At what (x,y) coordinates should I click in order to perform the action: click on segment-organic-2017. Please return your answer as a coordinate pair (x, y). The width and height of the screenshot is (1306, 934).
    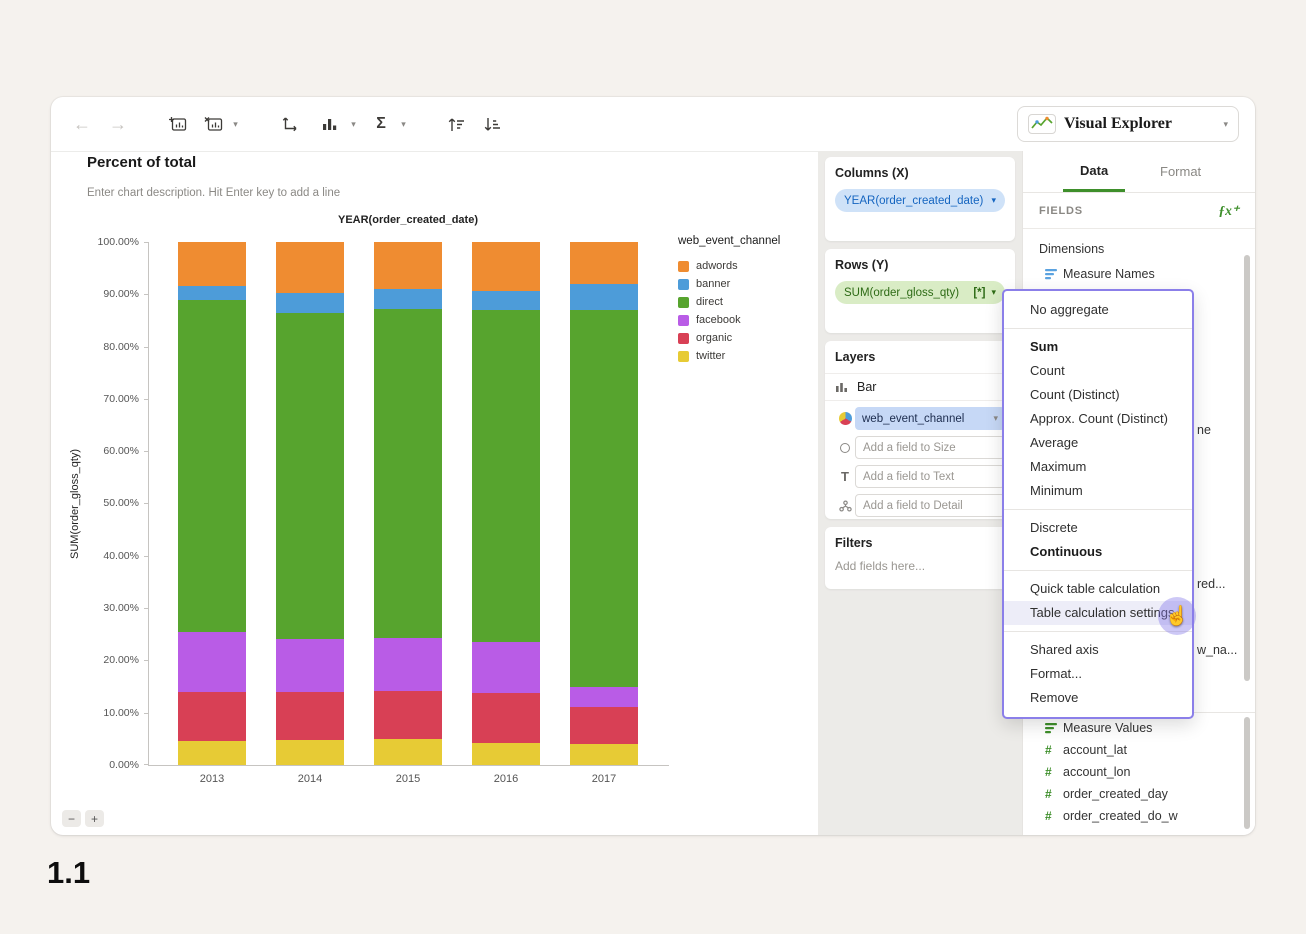
    Looking at the image, I should click on (604, 725).